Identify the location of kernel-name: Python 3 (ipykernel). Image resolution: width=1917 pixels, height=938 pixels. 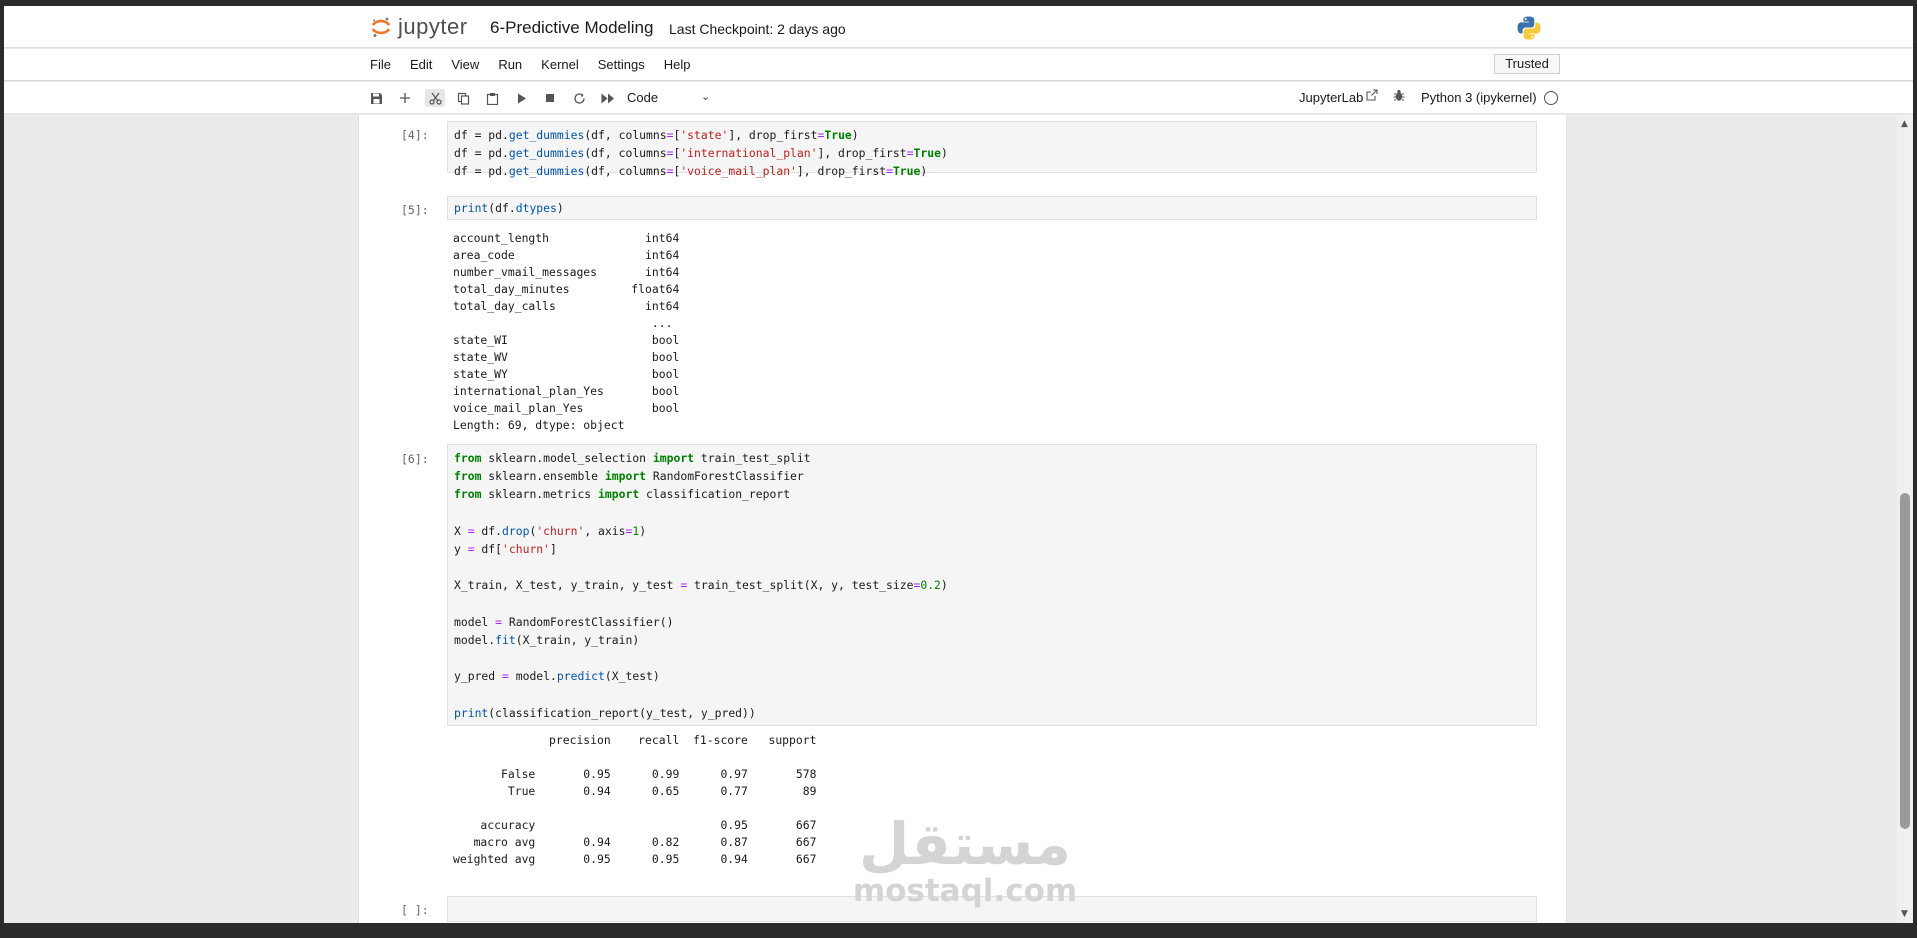
(1479, 97).